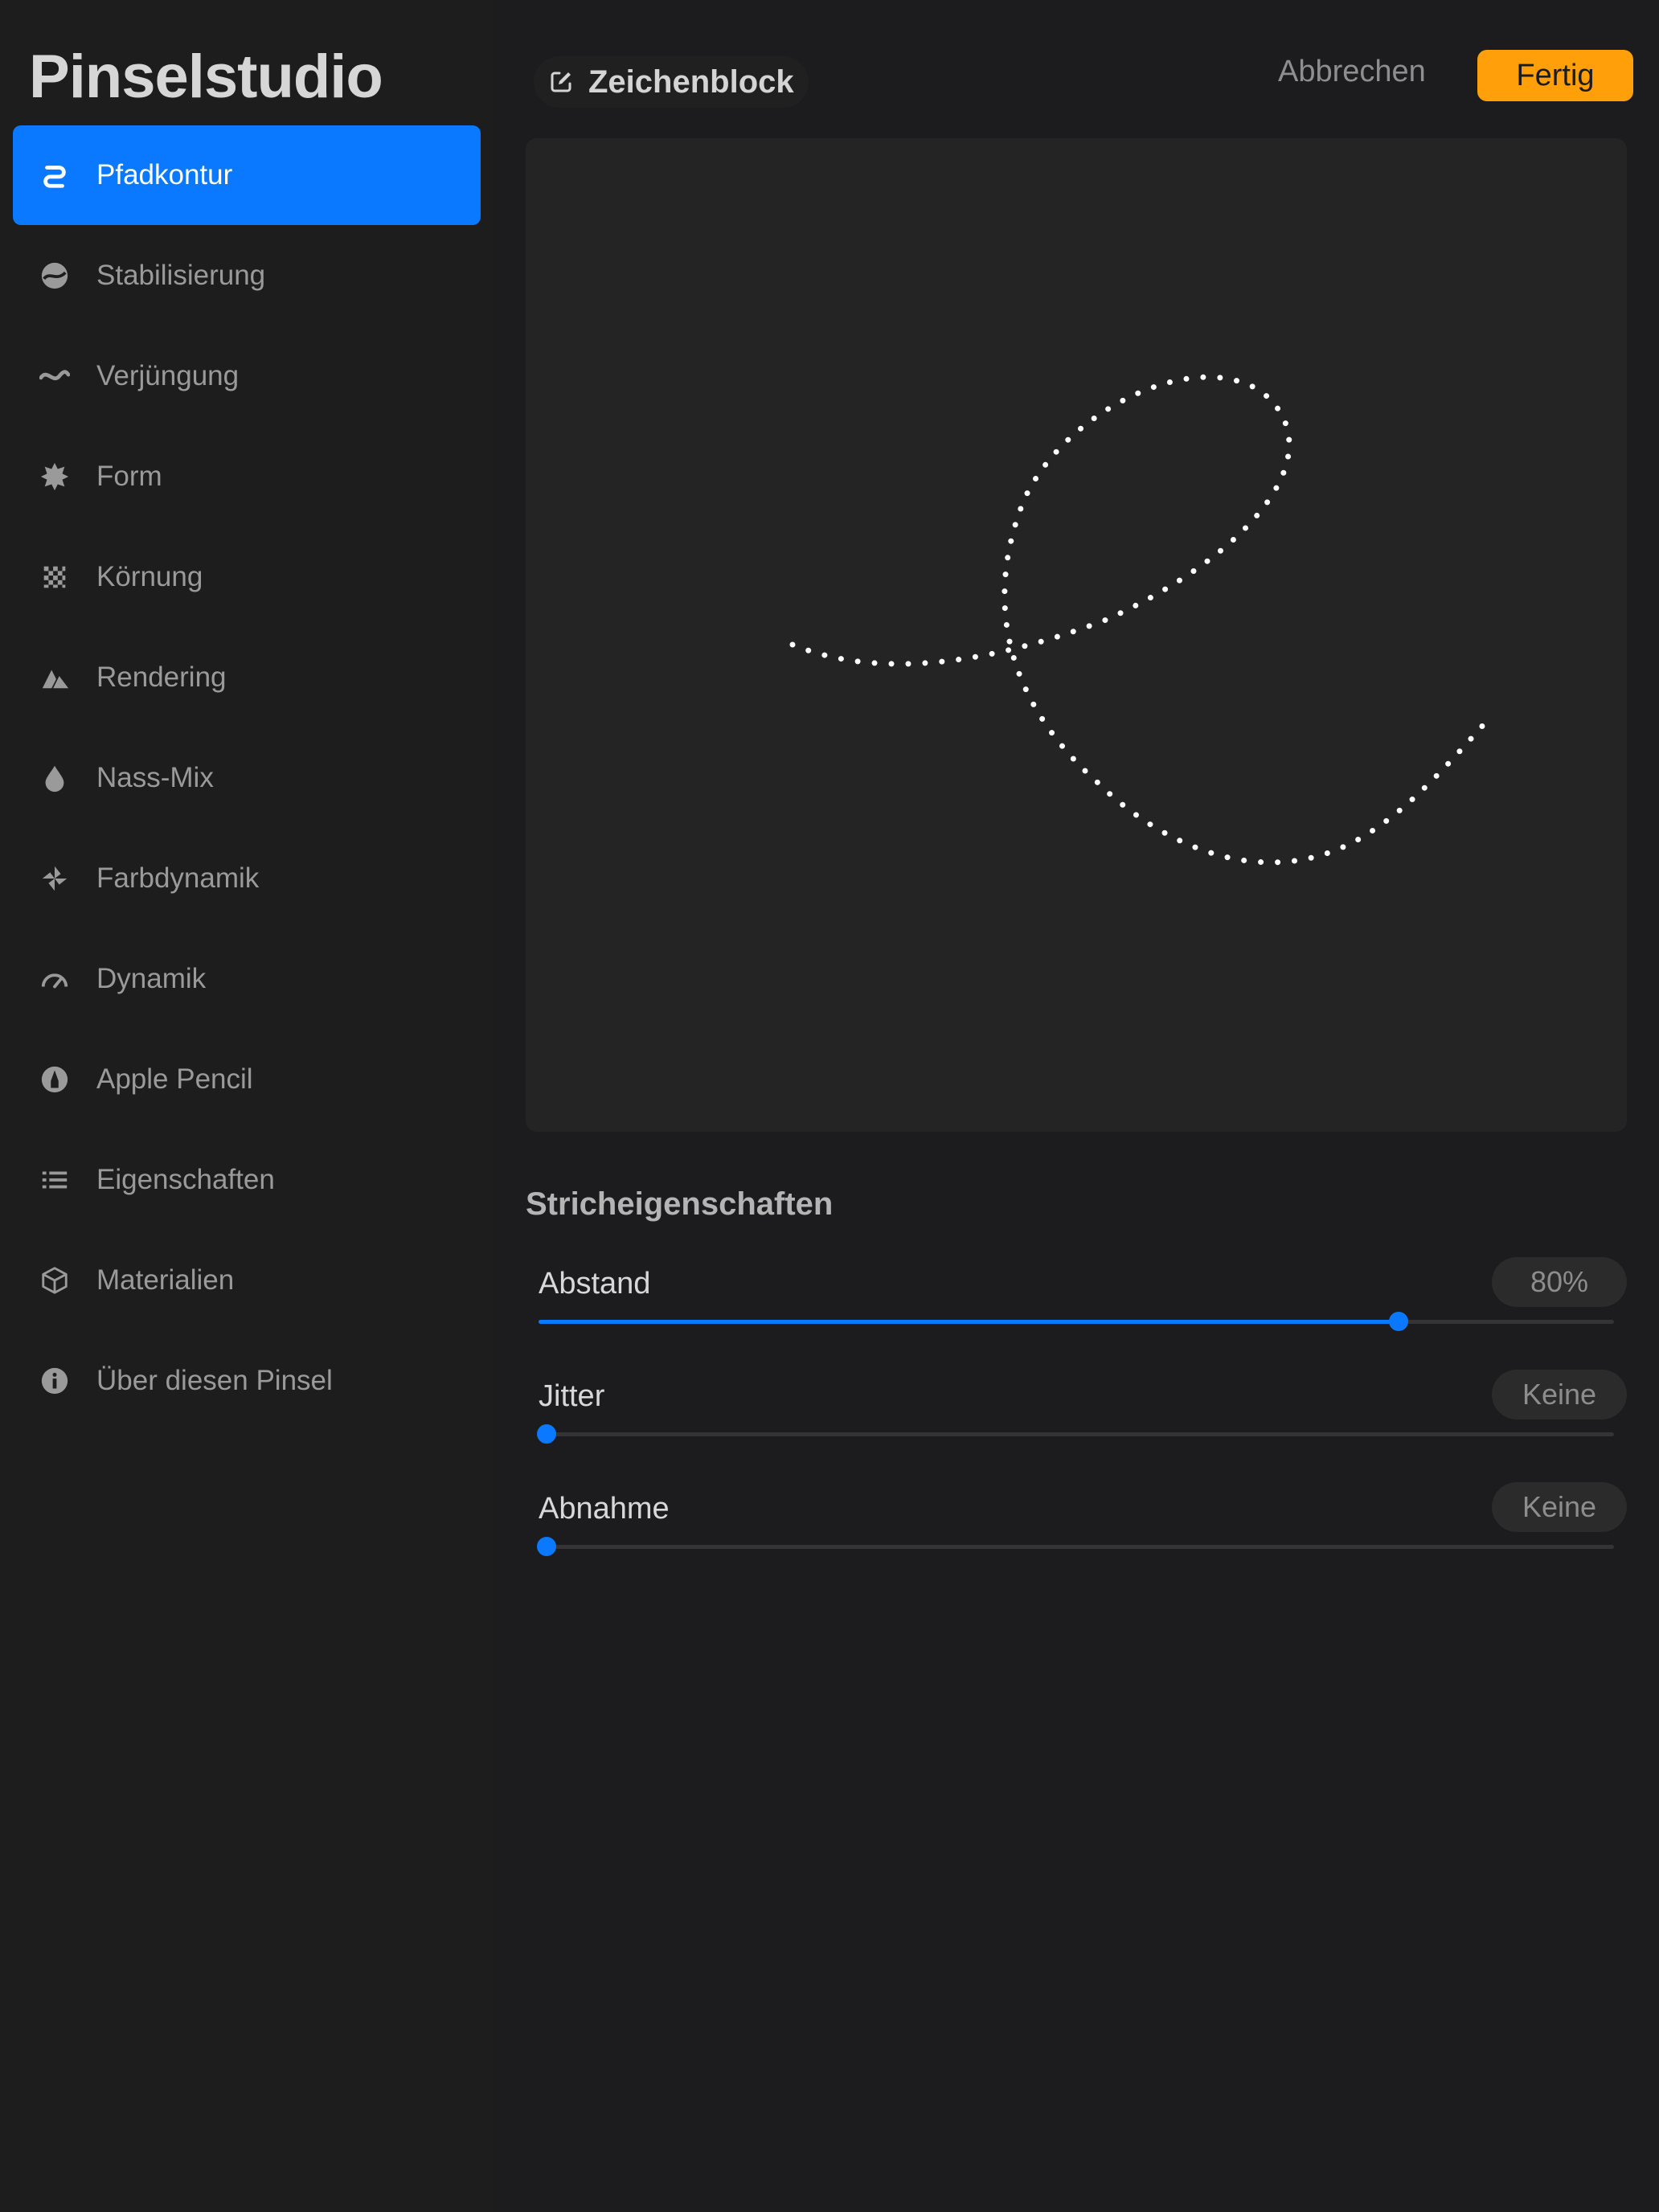  Describe the element at coordinates (161, 677) in the screenshot. I see `sidebar-item-label: Rendering` at that location.